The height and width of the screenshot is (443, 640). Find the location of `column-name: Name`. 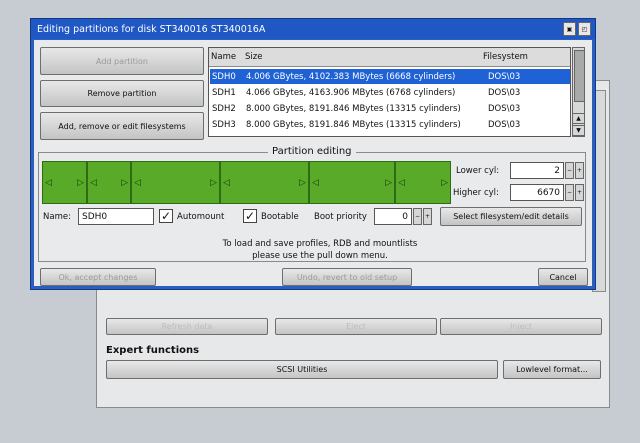

column-name: Name is located at coordinates (223, 57).